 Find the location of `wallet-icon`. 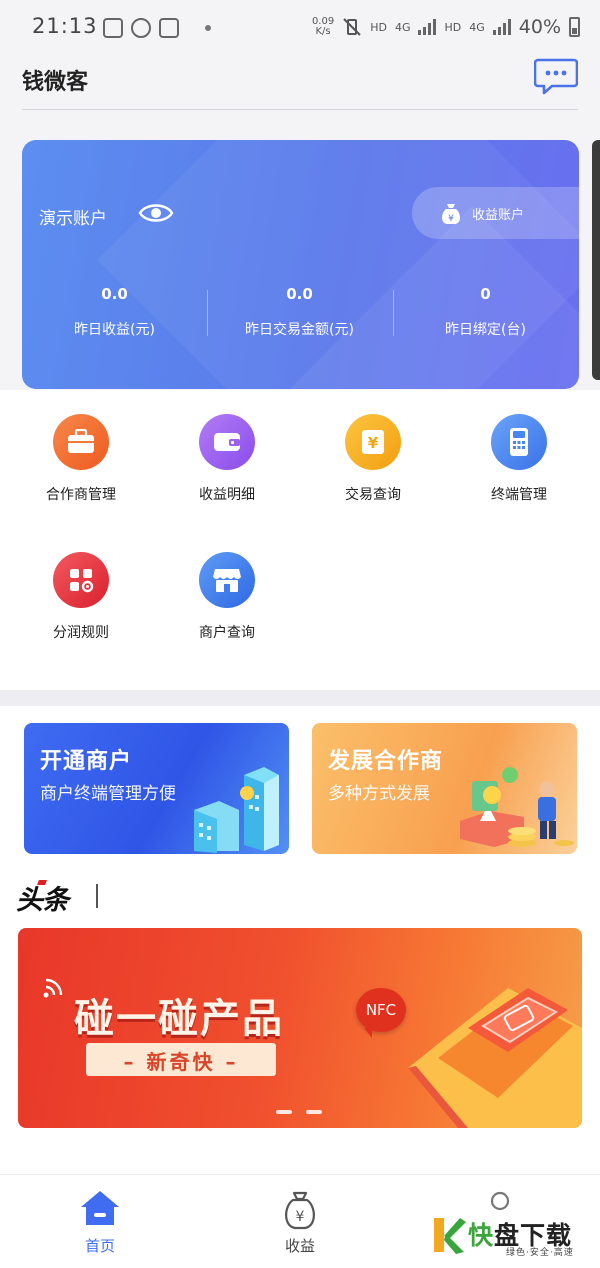

wallet-icon is located at coordinates (227, 442).